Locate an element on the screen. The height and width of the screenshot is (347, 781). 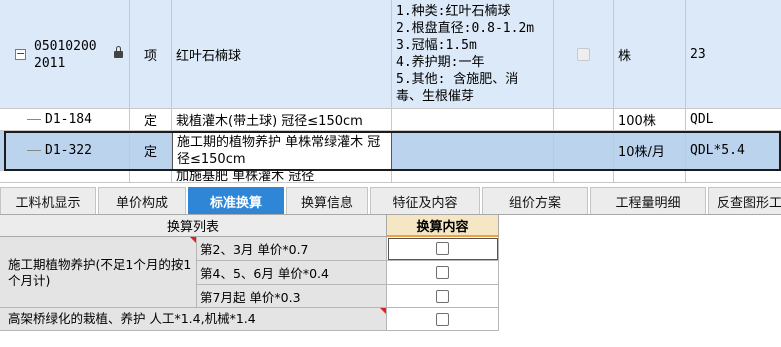
type-cell: 项 is located at coordinates (151, 54).